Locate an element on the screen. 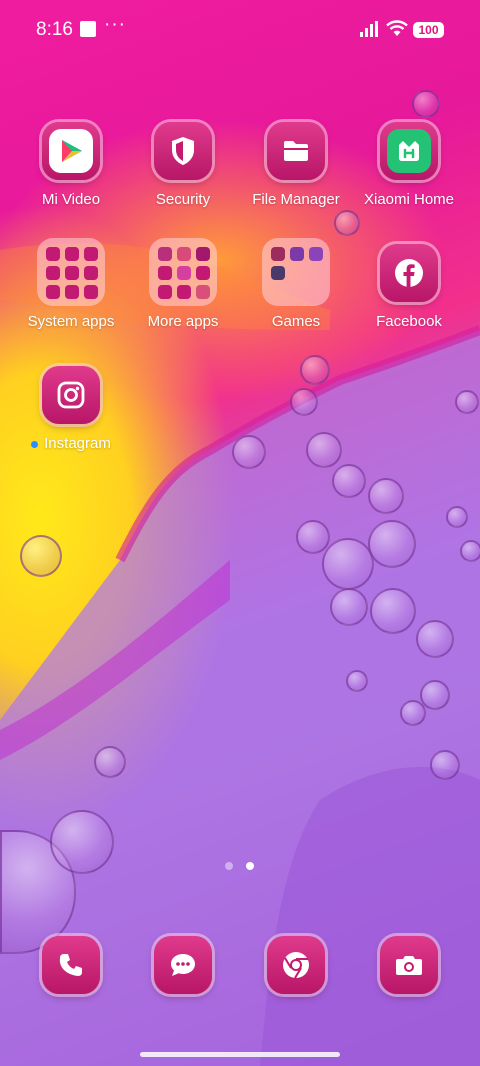 This screenshot has width=480, height=1066. gesture-home-bar is located at coordinates (240, 1054).